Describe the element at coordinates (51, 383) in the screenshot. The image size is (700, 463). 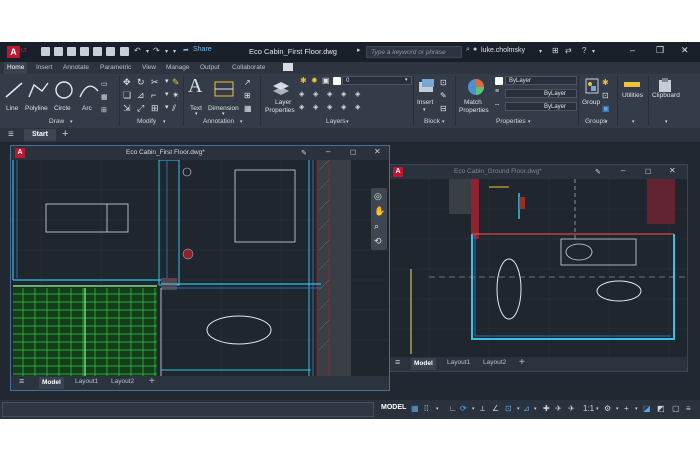
I see `layout-tab-model: Model` at that location.